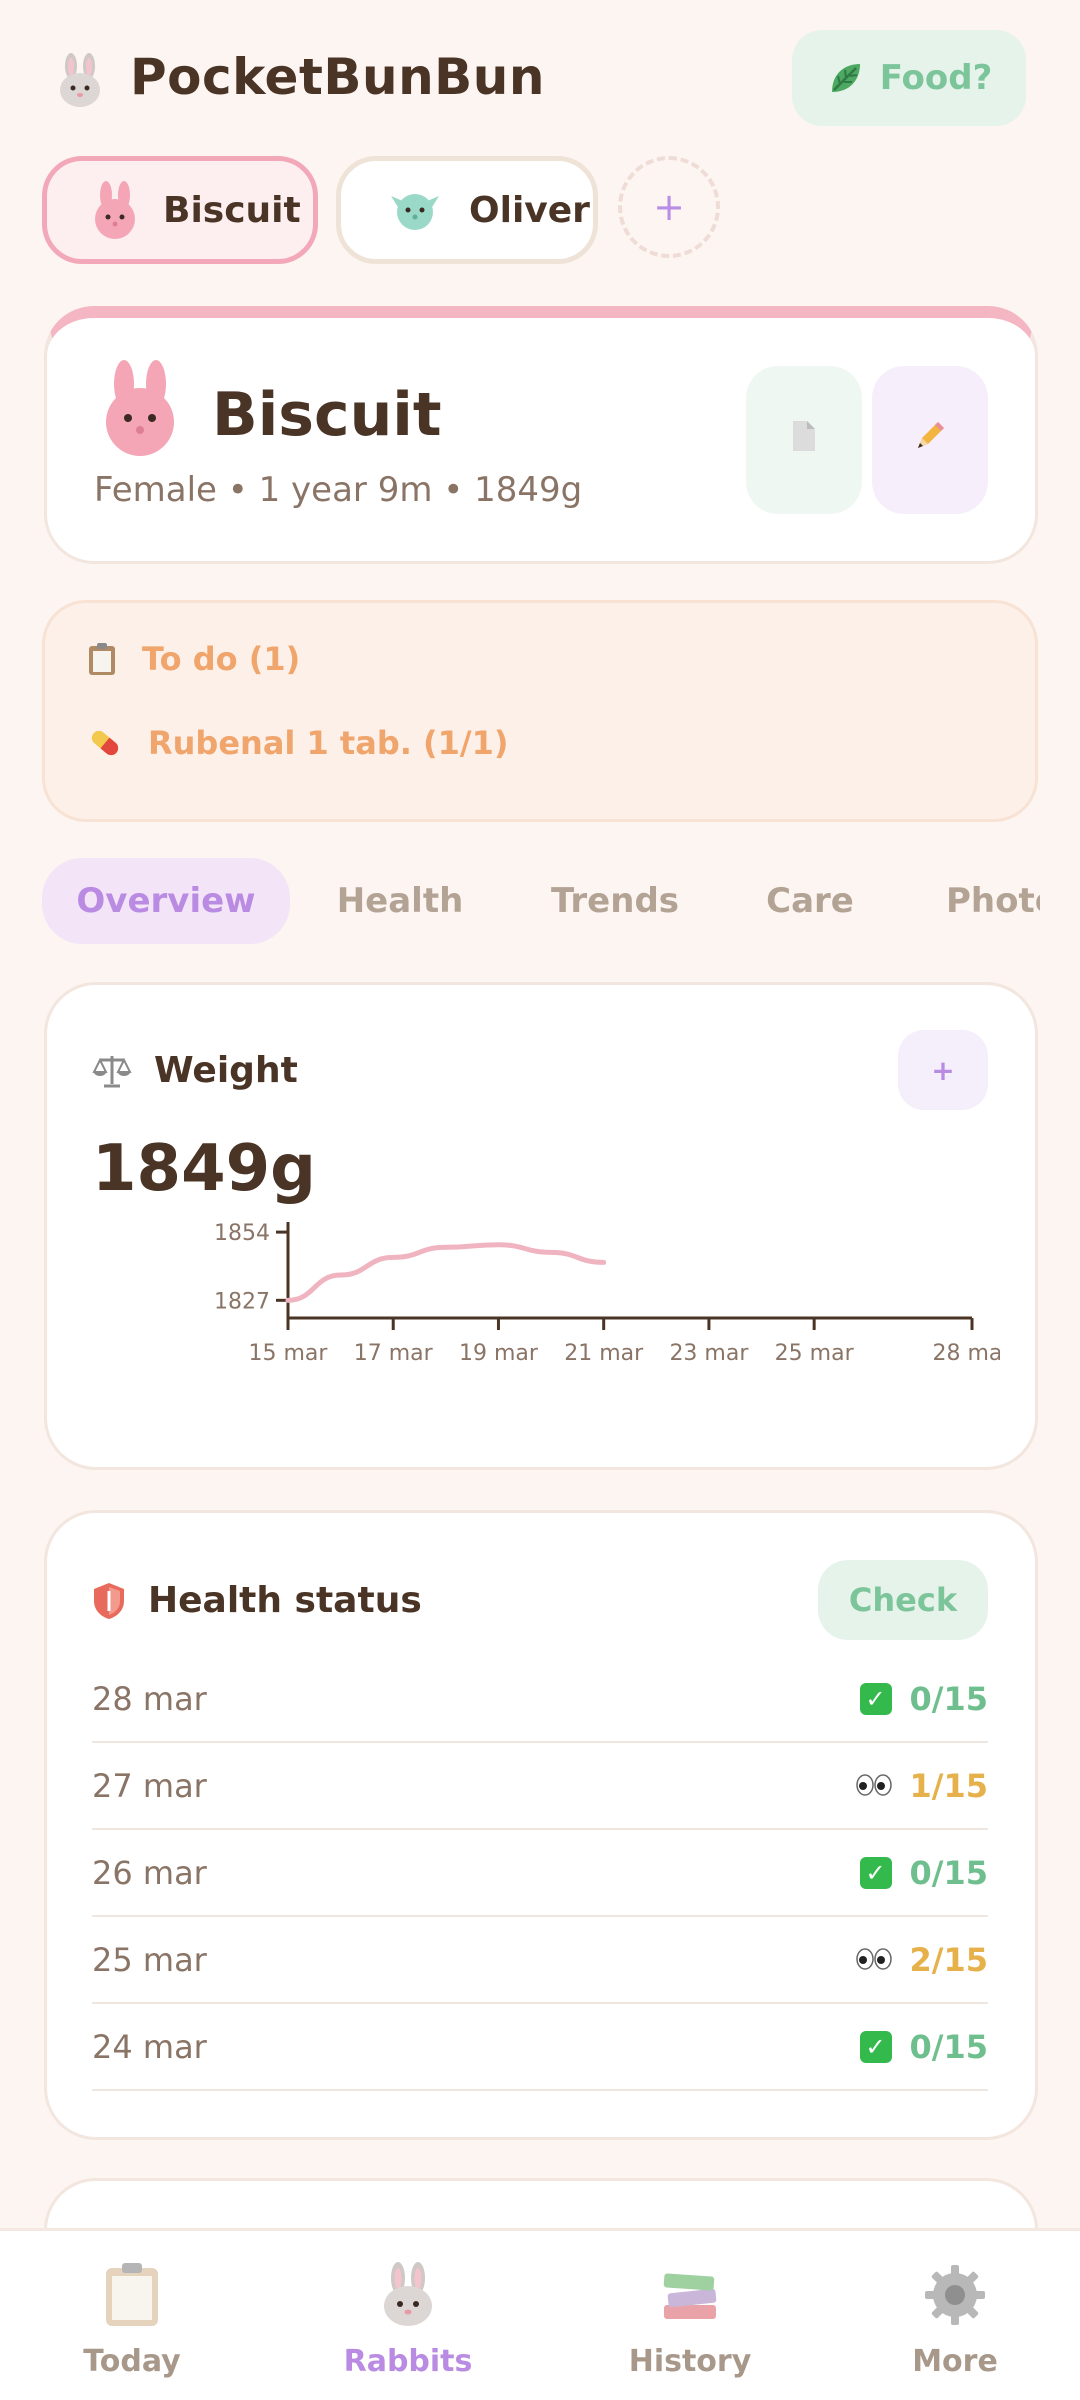  I want to click on pink-bunny-face-icon, so click(115, 210).